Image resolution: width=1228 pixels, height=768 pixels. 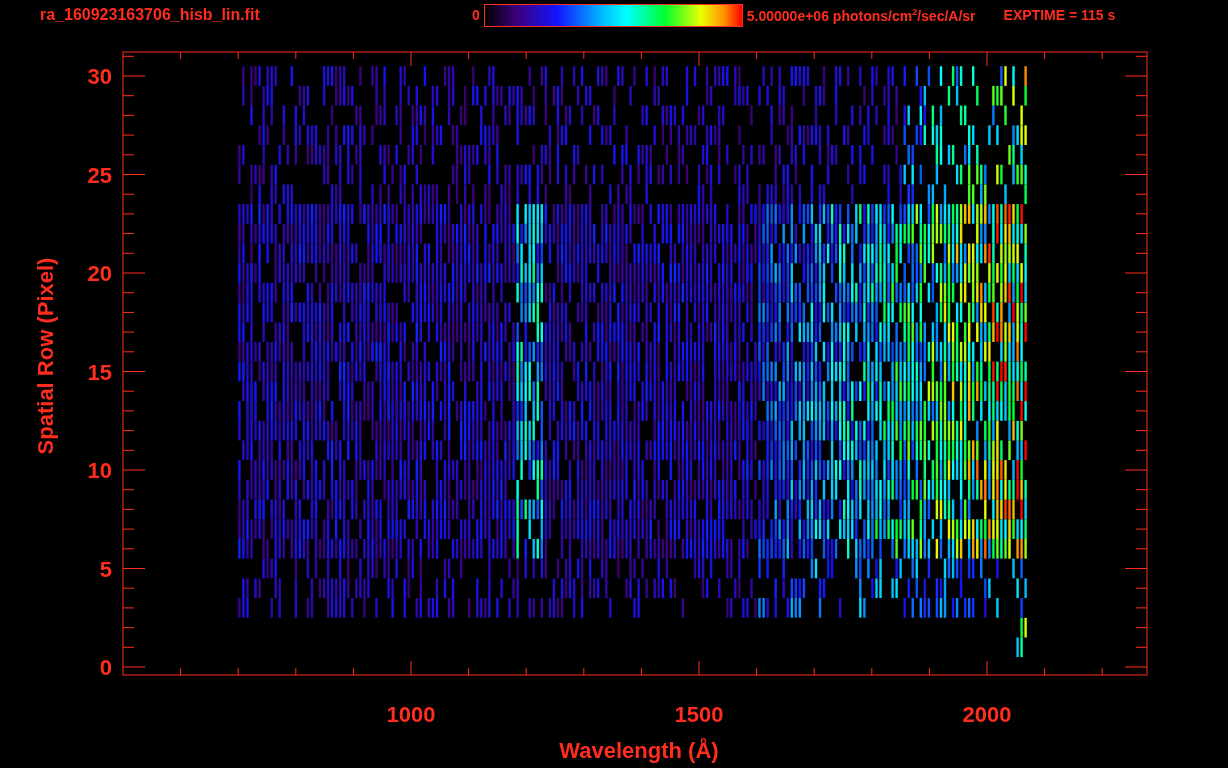 What do you see at coordinates (987, 714) in the screenshot?
I see `x-tick-label: 2000` at bounding box center [987, 714].